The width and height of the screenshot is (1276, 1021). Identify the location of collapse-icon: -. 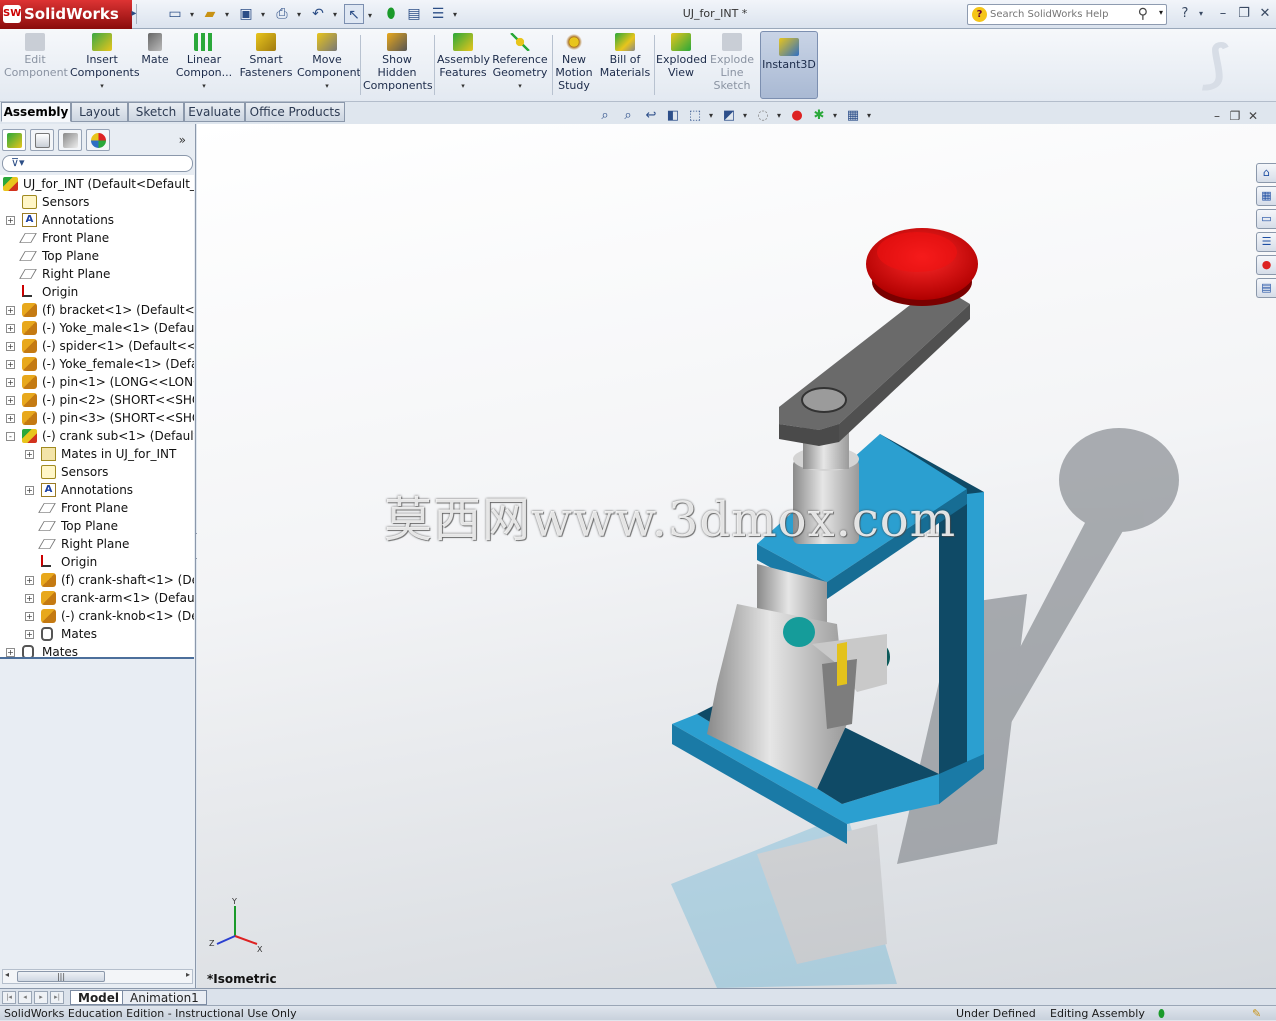
(10, 436).